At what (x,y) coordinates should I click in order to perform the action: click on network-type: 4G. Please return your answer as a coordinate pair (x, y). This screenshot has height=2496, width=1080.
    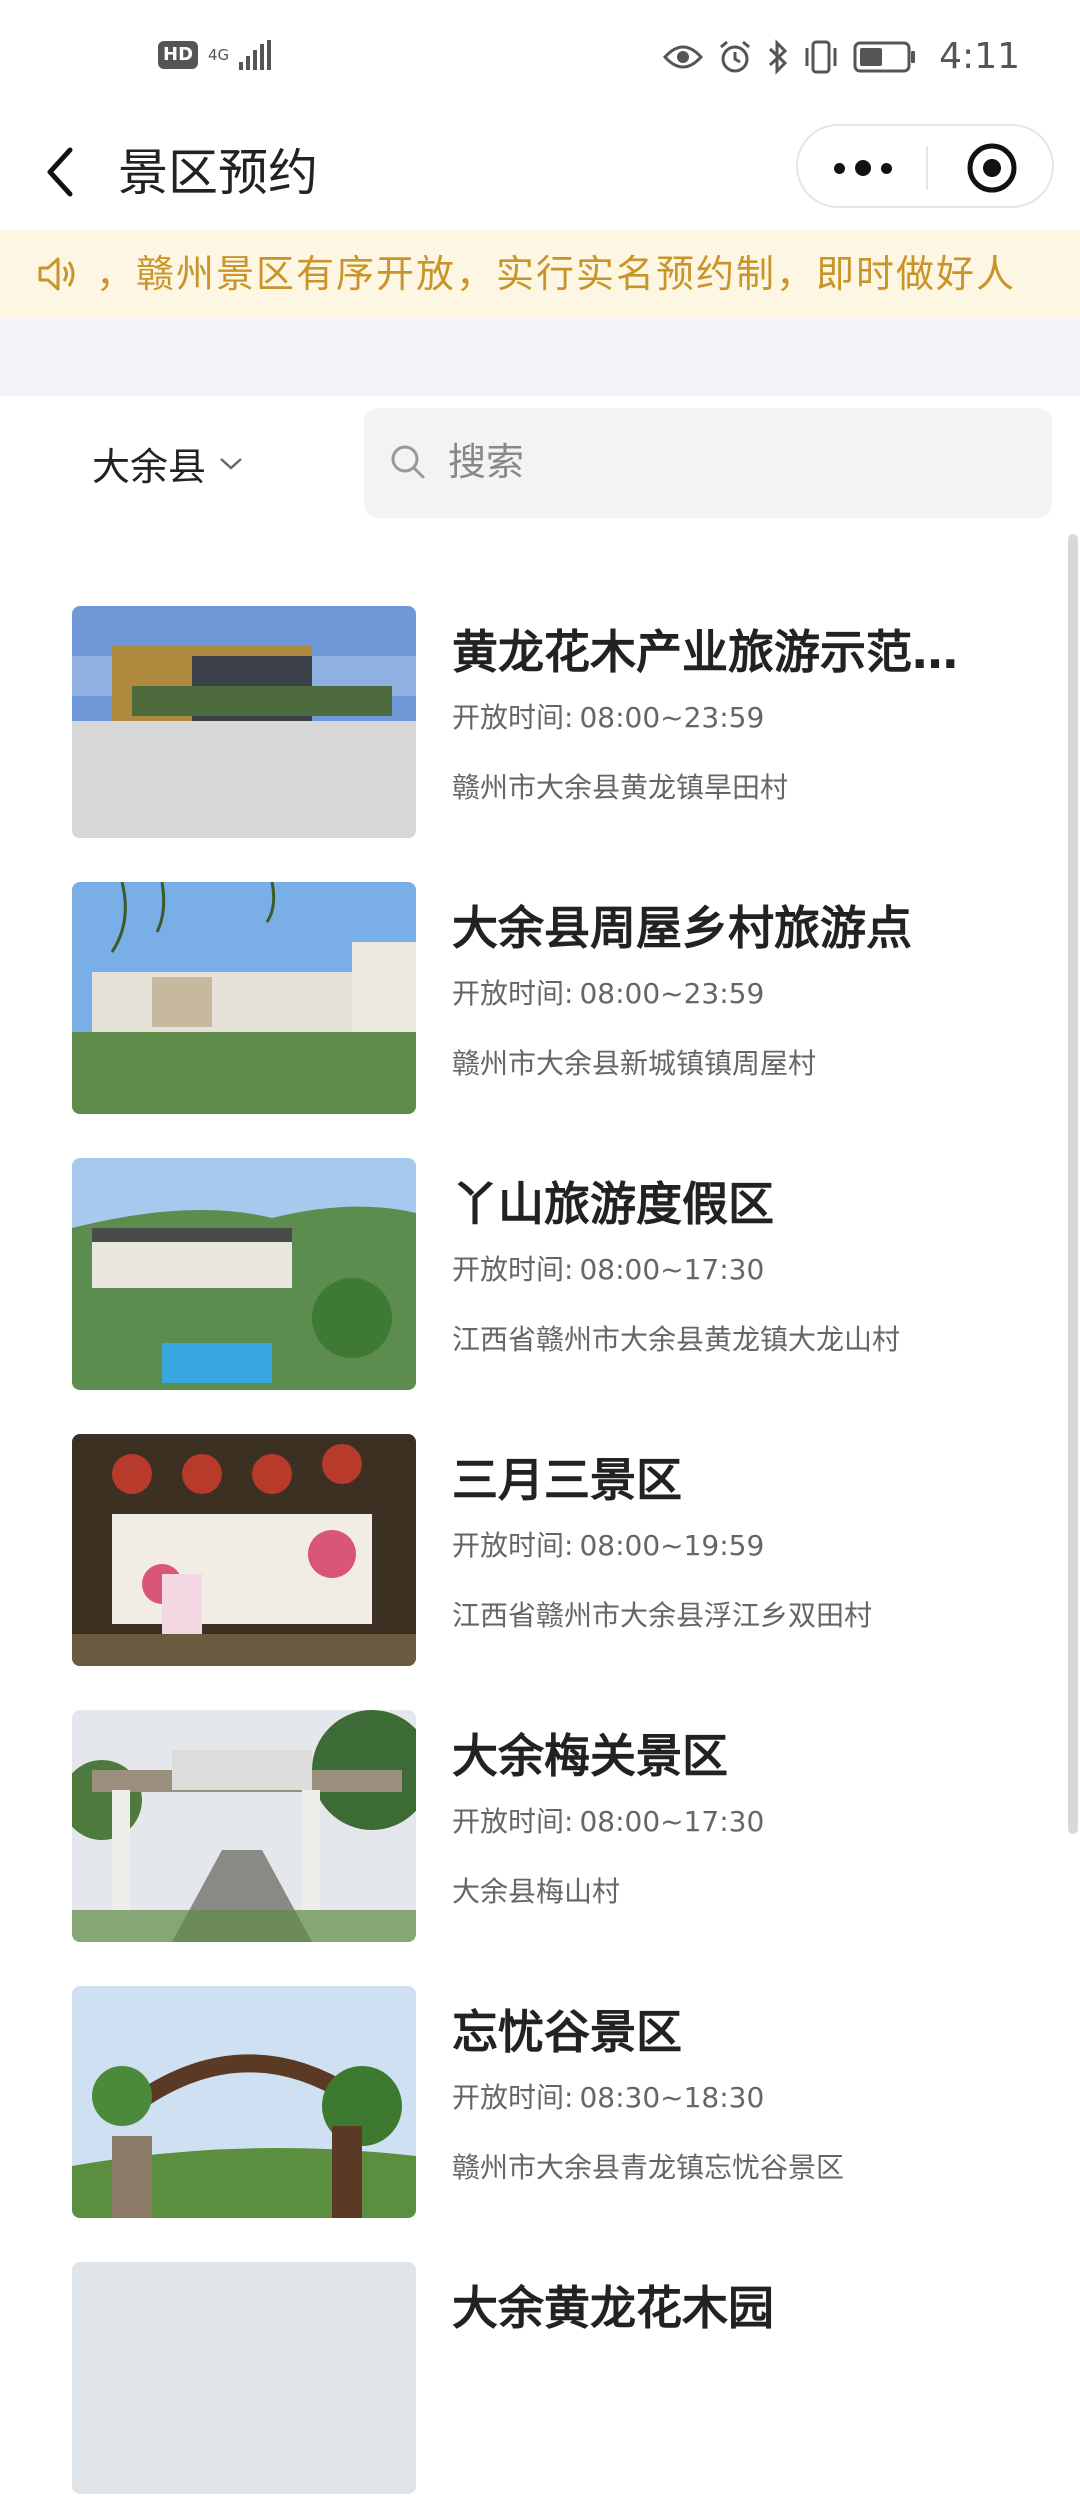
    Looking at the image, I should click on (219, 55).